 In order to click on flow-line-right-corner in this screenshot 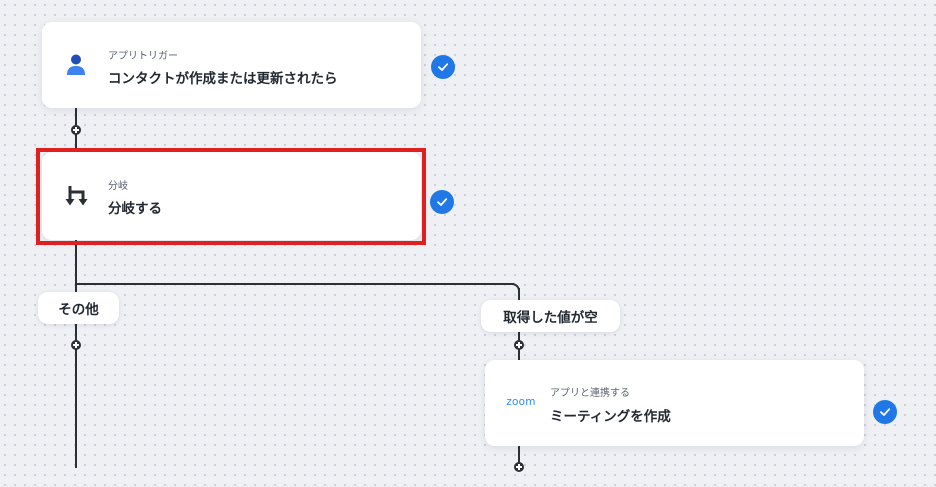, I will do `click(513, 290)`.